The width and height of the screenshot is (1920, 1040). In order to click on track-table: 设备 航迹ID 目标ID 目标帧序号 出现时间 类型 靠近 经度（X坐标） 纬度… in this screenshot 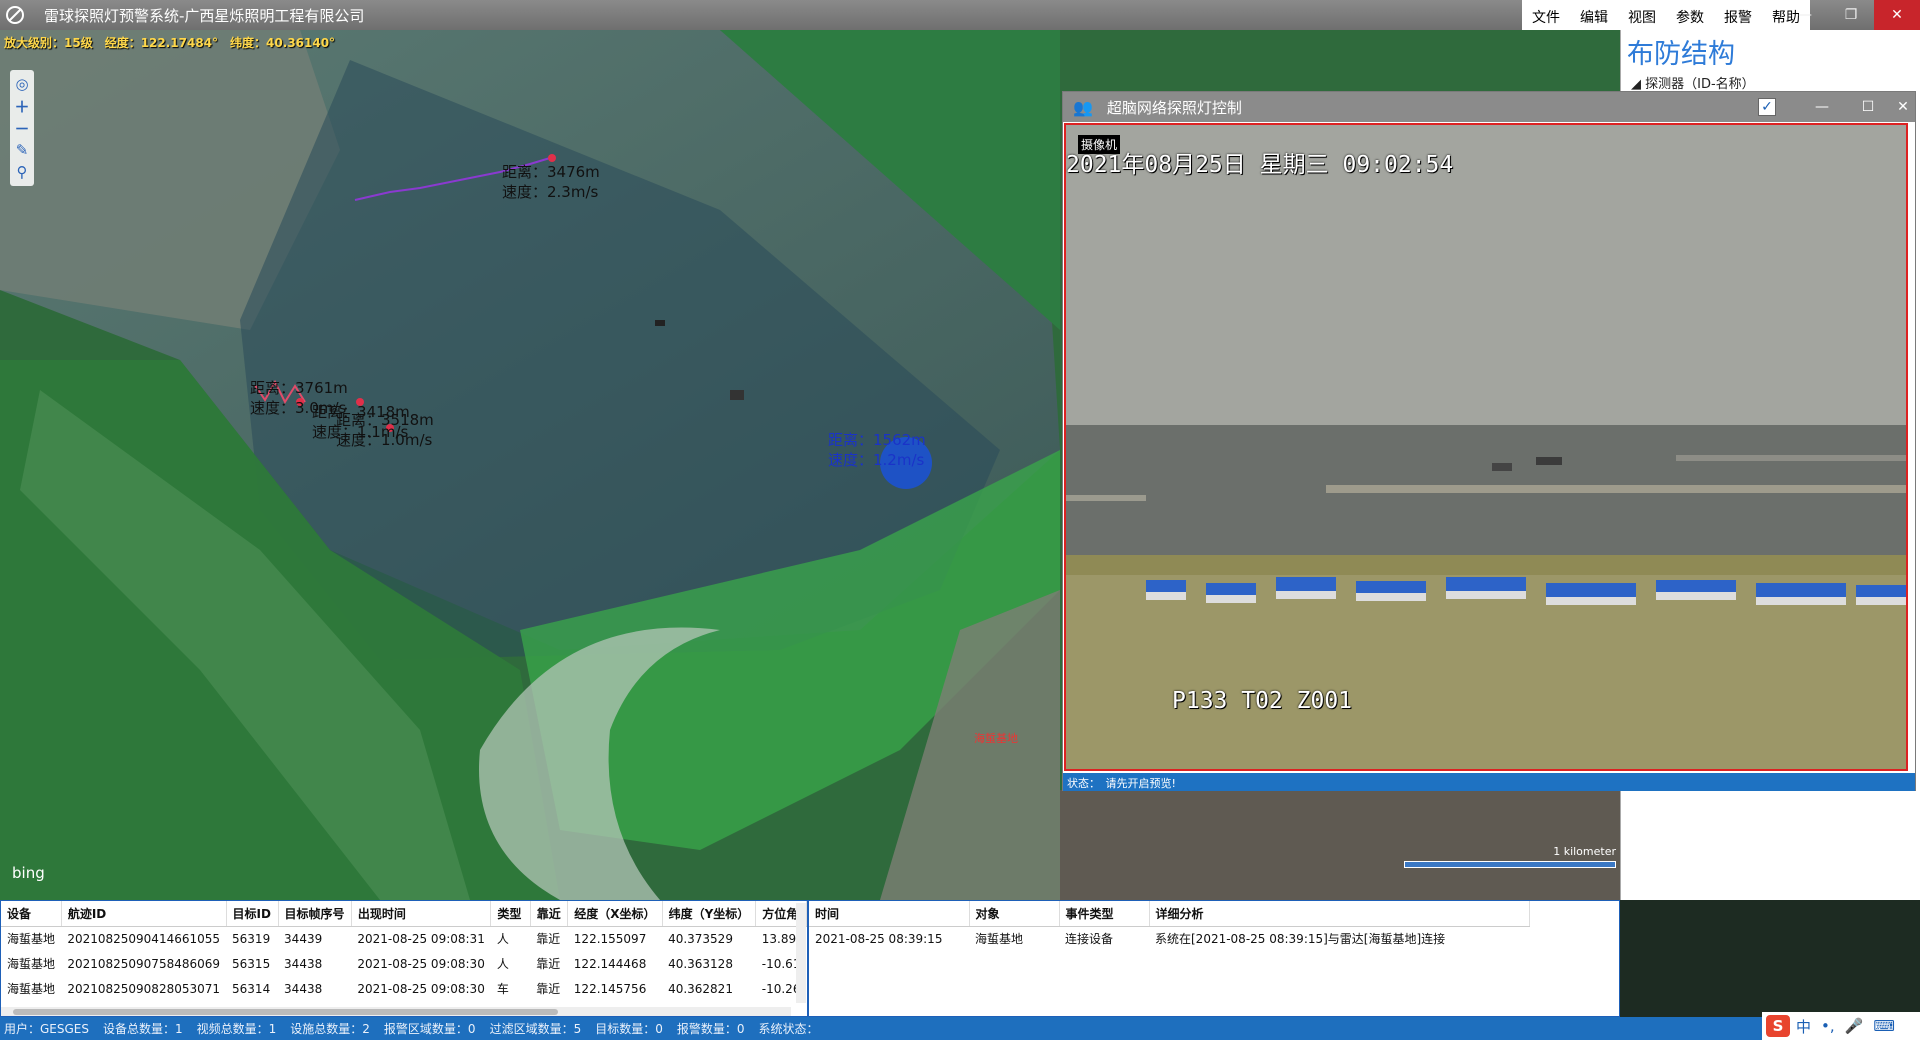, I will do `click(404, 958)`.